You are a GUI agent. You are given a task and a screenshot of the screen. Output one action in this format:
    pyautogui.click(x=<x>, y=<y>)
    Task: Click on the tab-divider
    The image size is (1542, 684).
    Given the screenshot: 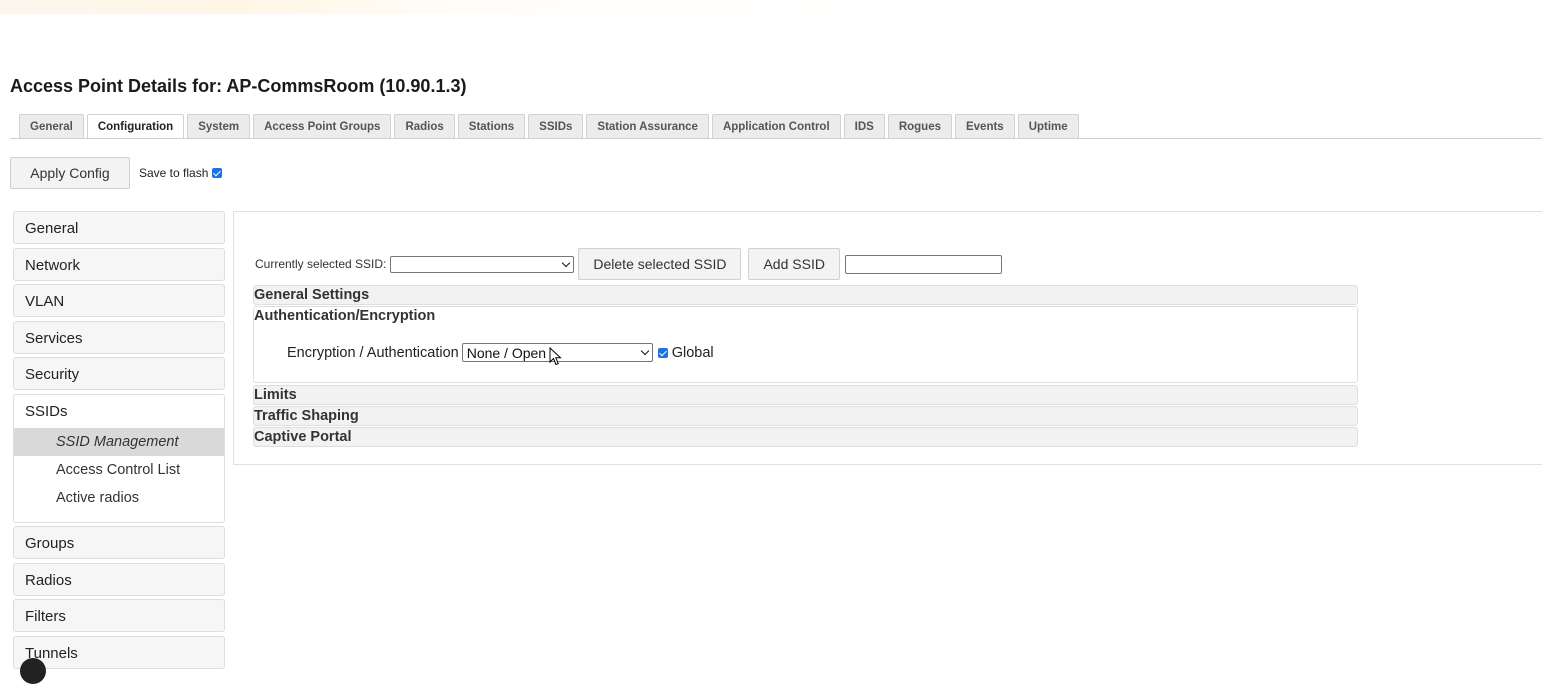 What is the action you would take?
    pyautogui.click(x=776, y=138)
    